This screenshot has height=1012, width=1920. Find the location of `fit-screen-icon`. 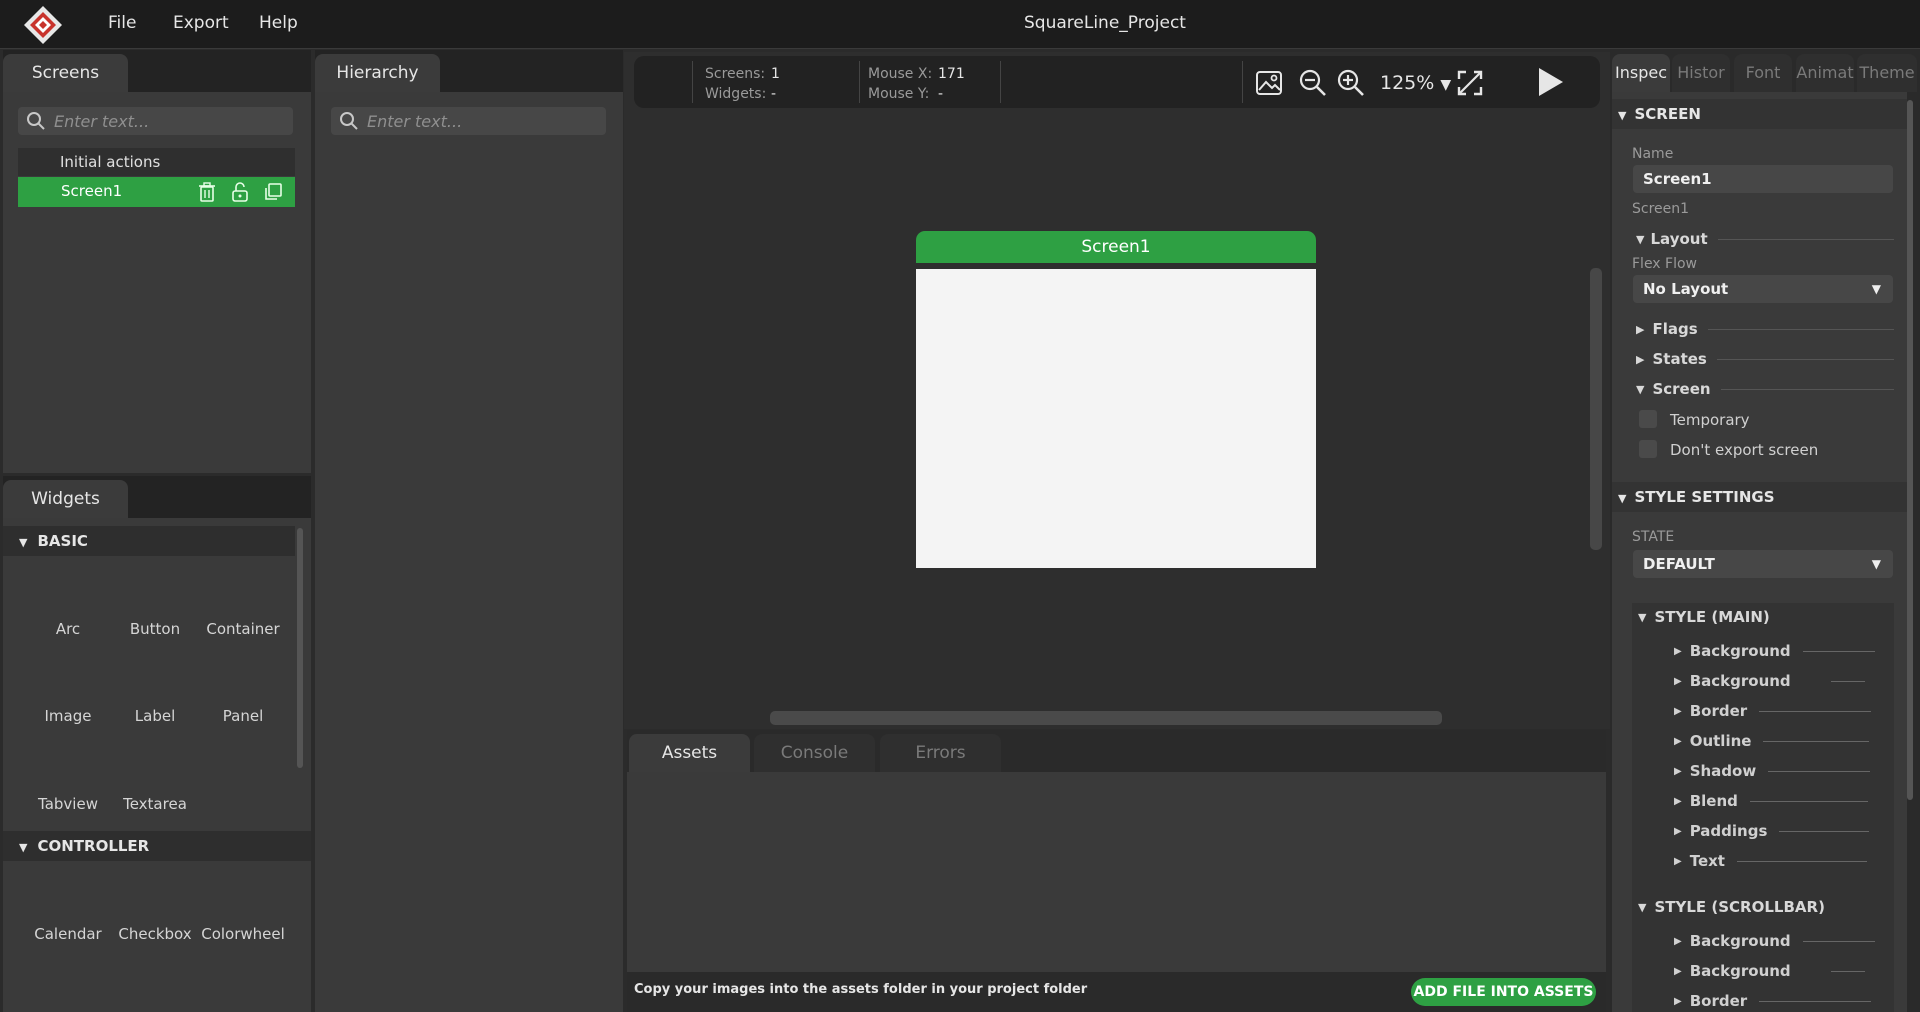

fit-screen-icon is located at coordinates (1470, 85).